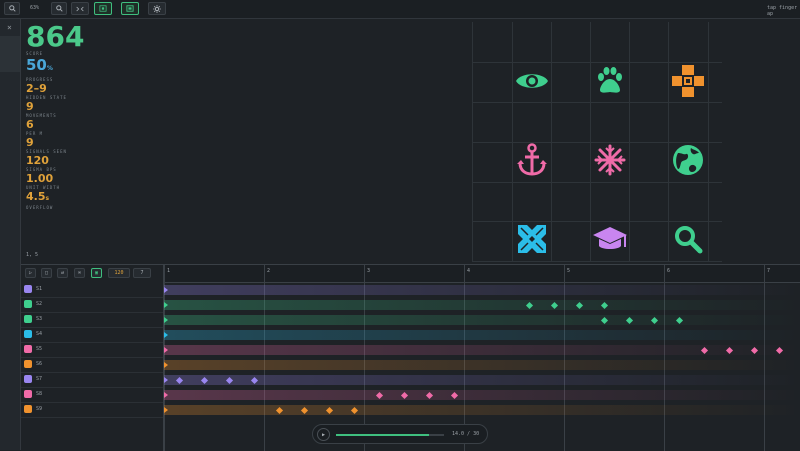 The height and width of the screenshot is (451, 800). Describe the element at coordinates (30, 124) in the screenshot. I see `stat-3-value: 6` at that location.